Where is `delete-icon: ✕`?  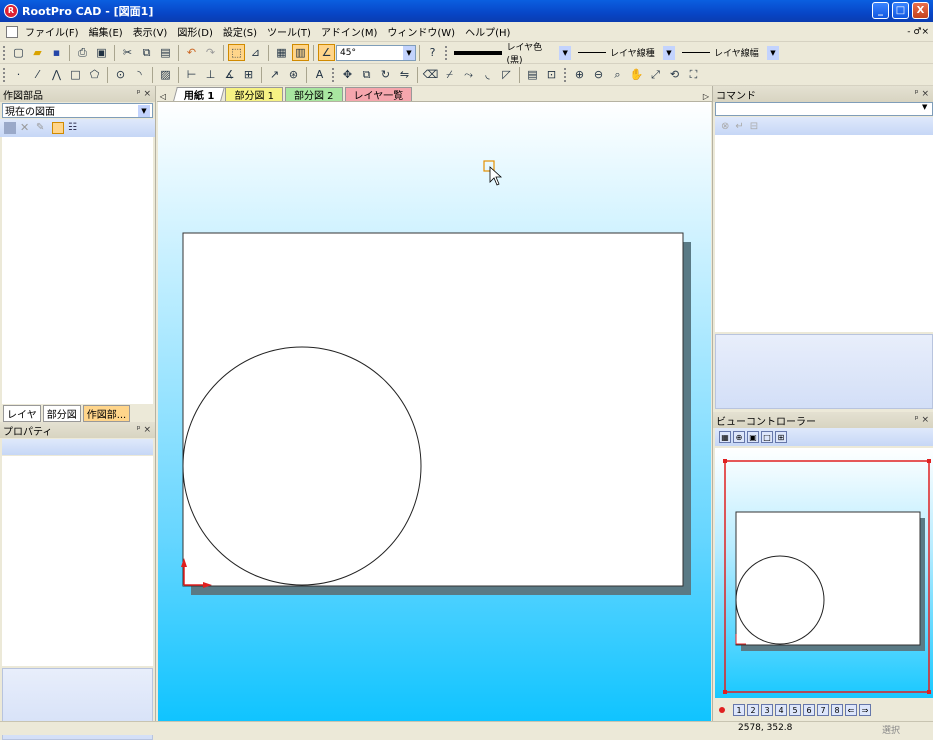 delete-icon: ✕ is located at coordinates (26, 128).